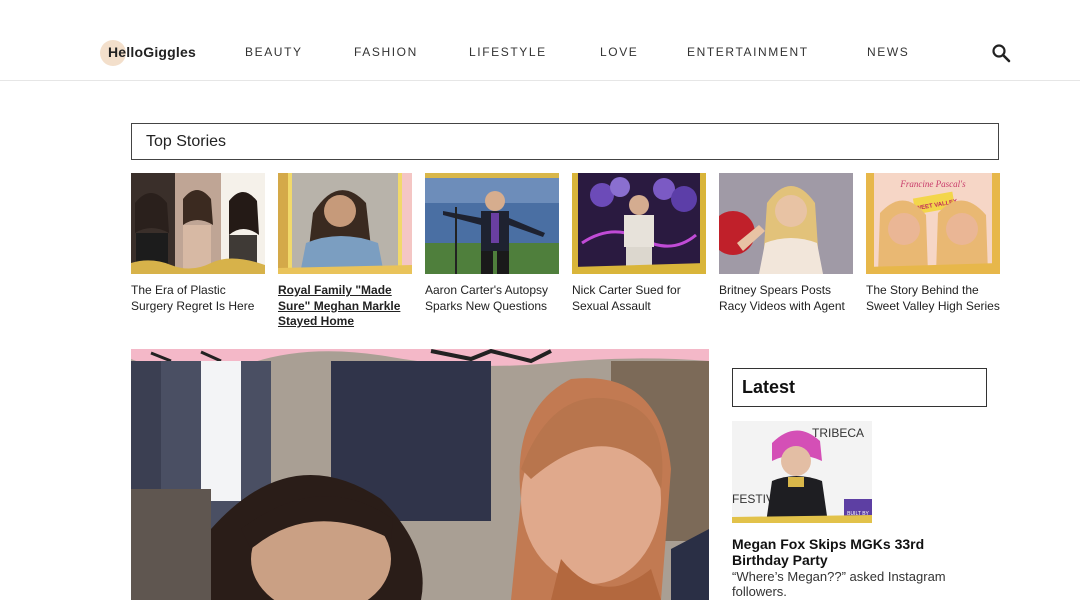 The width and height of the screenshot is (1080, 600). I want to click on nav-lifestyle: LIFESTYLE, so click(508, 52).